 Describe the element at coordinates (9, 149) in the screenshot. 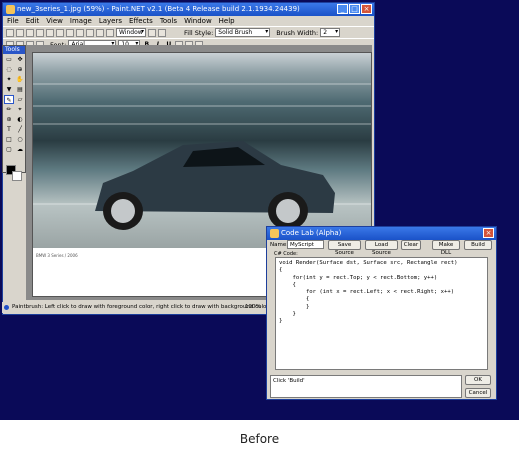

I see `rounded-rect-icon: ▢` at that location.